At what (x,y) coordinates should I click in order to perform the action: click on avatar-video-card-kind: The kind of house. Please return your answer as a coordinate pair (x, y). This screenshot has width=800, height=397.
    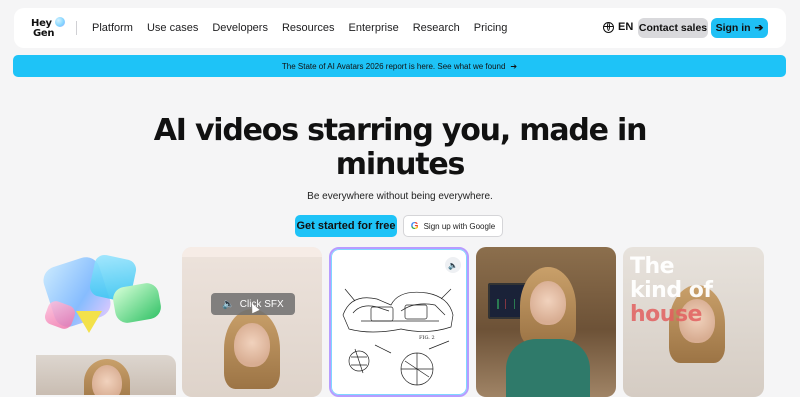
    Looking at the image, I should click on (693, 322).